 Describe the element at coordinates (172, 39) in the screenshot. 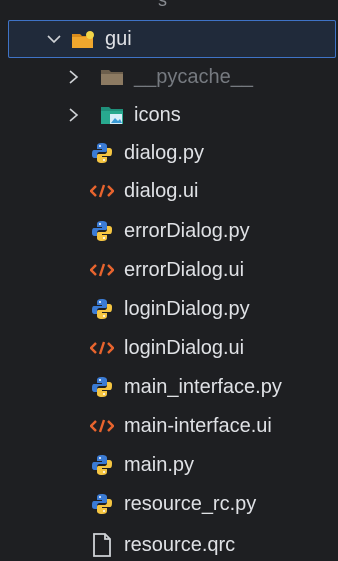

I see `tree-folder-gui: gui` at that location.